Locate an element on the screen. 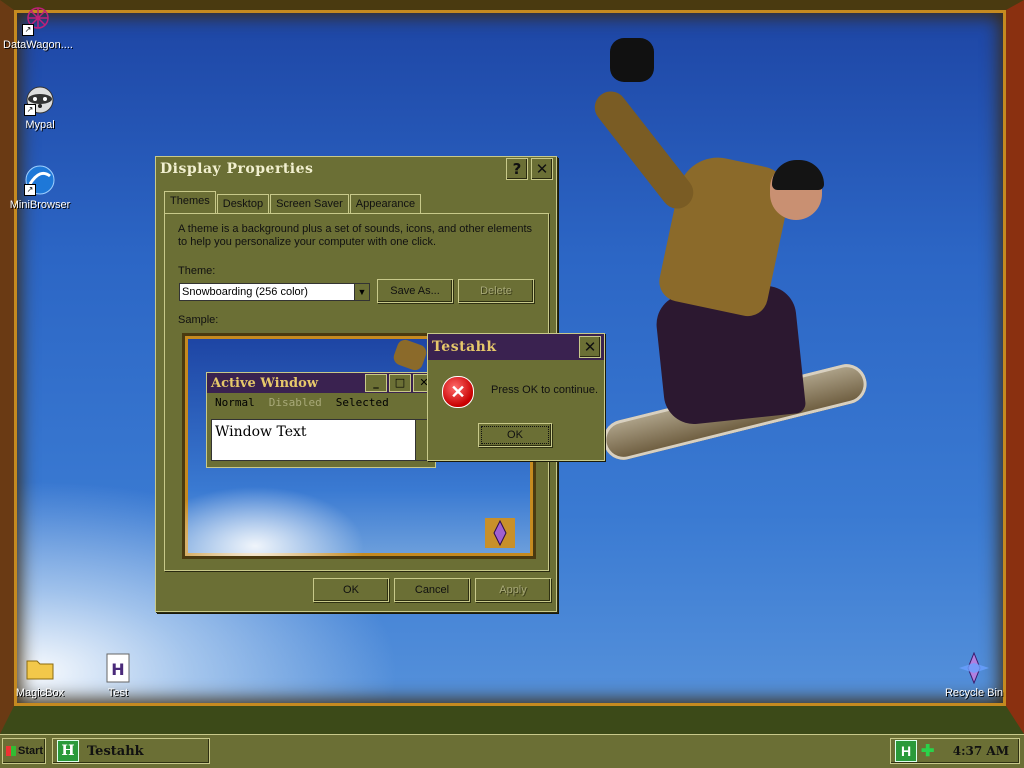  minimize-icon: _ is located at coordinates (376, 383).